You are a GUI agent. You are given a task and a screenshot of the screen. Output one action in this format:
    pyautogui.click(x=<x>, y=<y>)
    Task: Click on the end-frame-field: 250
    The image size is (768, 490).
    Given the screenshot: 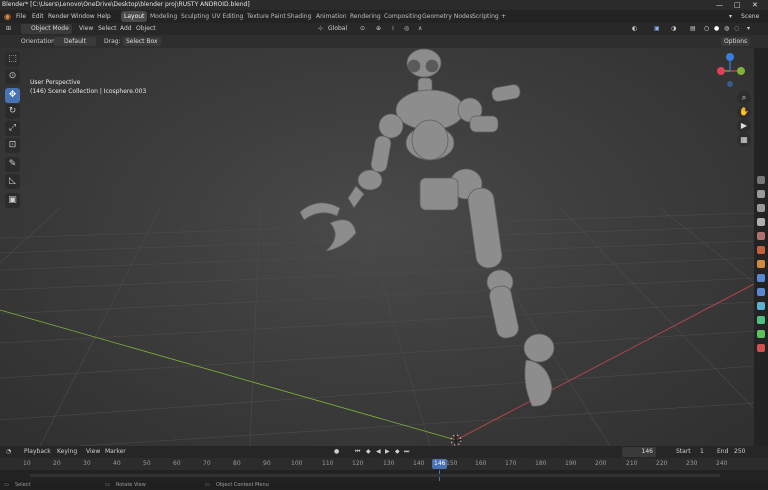 What is the action you would take?
    pyautogui.click(x=739, y=452)
    